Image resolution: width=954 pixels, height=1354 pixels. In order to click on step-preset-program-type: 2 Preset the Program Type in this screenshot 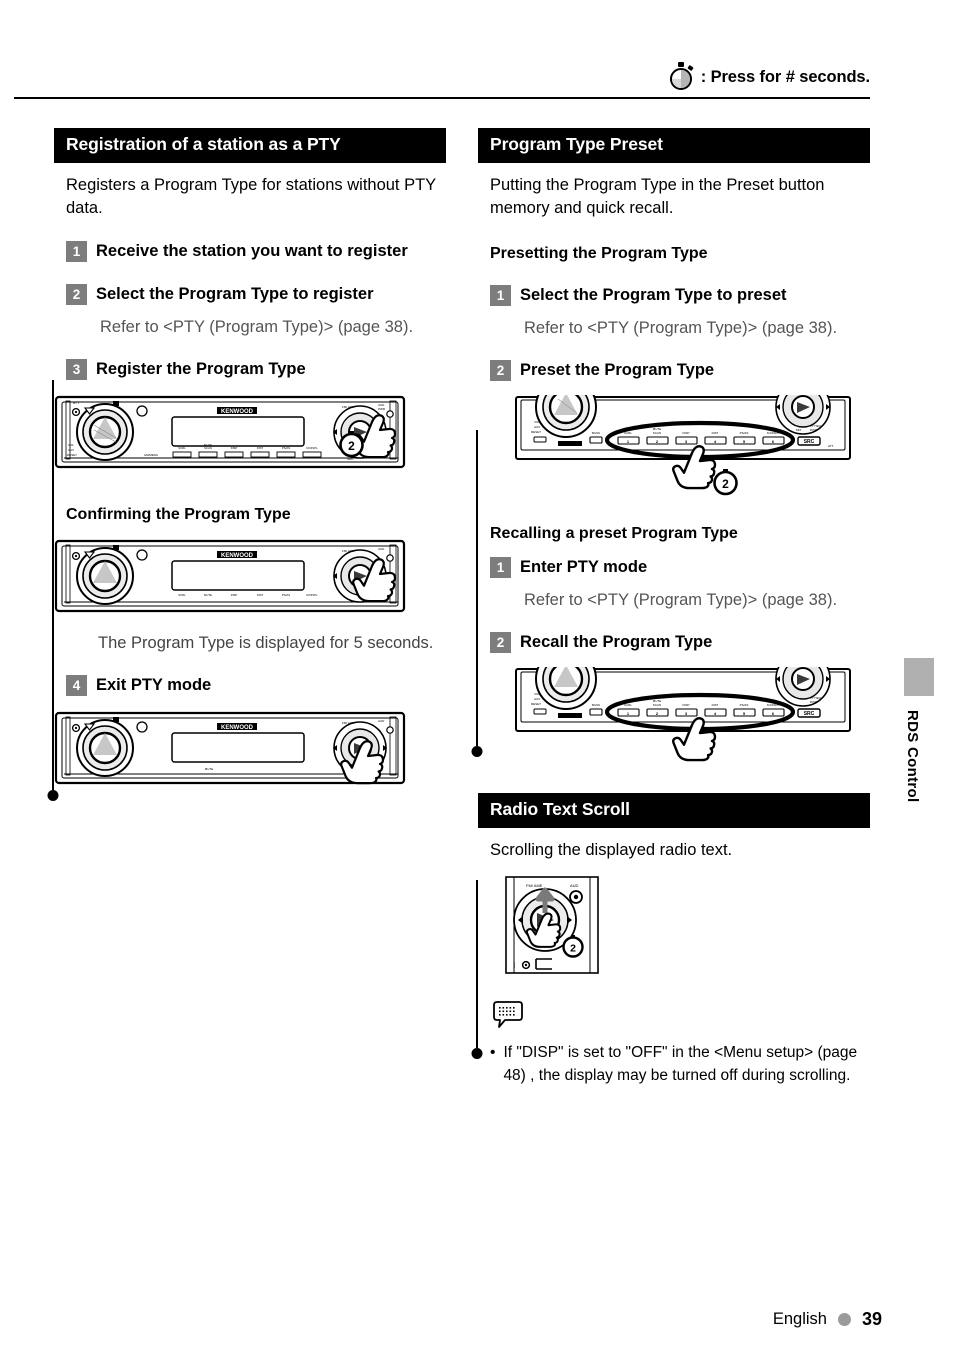, I will do `click(680, 370)`.